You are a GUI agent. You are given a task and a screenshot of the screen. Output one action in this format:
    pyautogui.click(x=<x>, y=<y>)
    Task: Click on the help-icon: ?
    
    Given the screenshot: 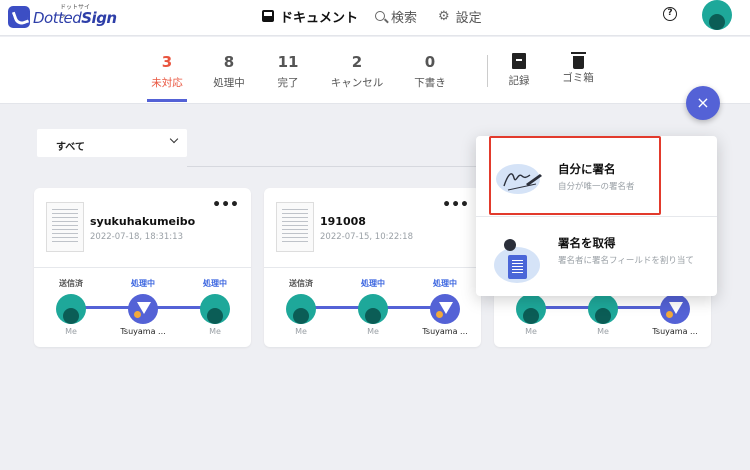 What is the action you would take?
    pyautogui.click(x=670, y=14)
    